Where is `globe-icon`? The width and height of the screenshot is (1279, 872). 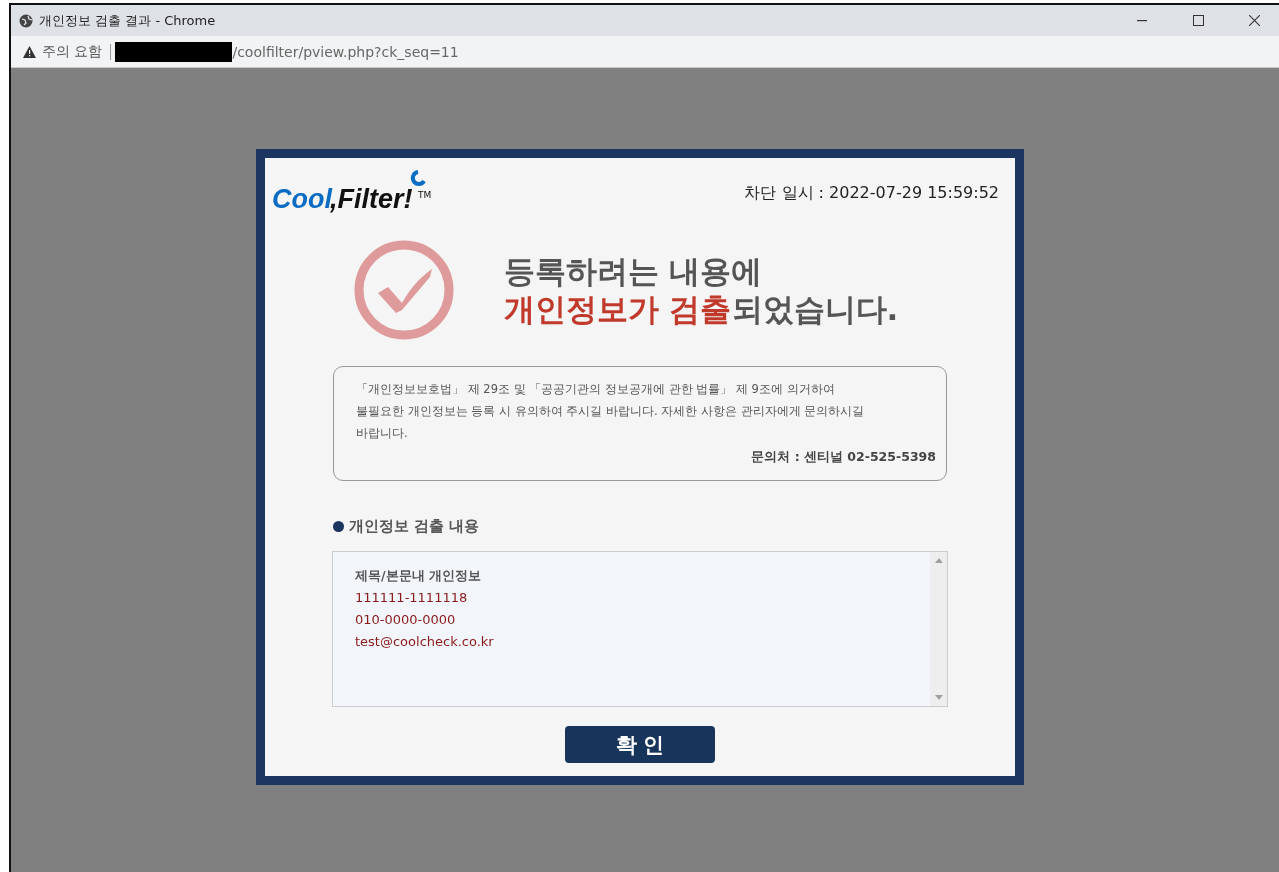
globe-icon is located at coordinates (26, 20).